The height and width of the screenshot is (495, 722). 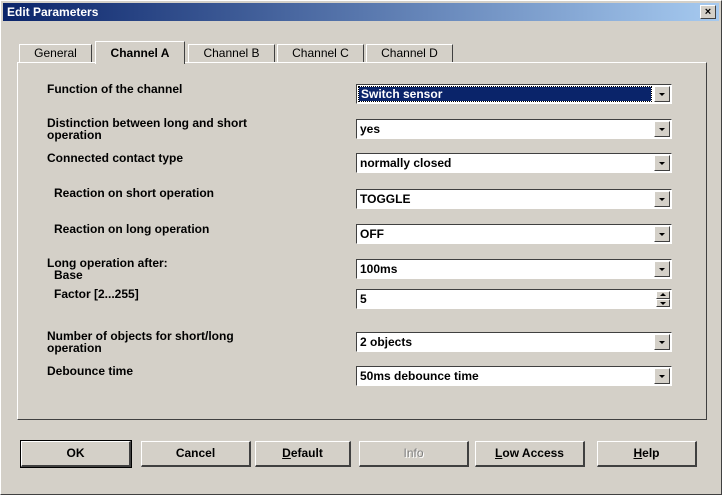 I want to click on long-reaction-label: Reaction on long operation, so click(x=132, y=229).